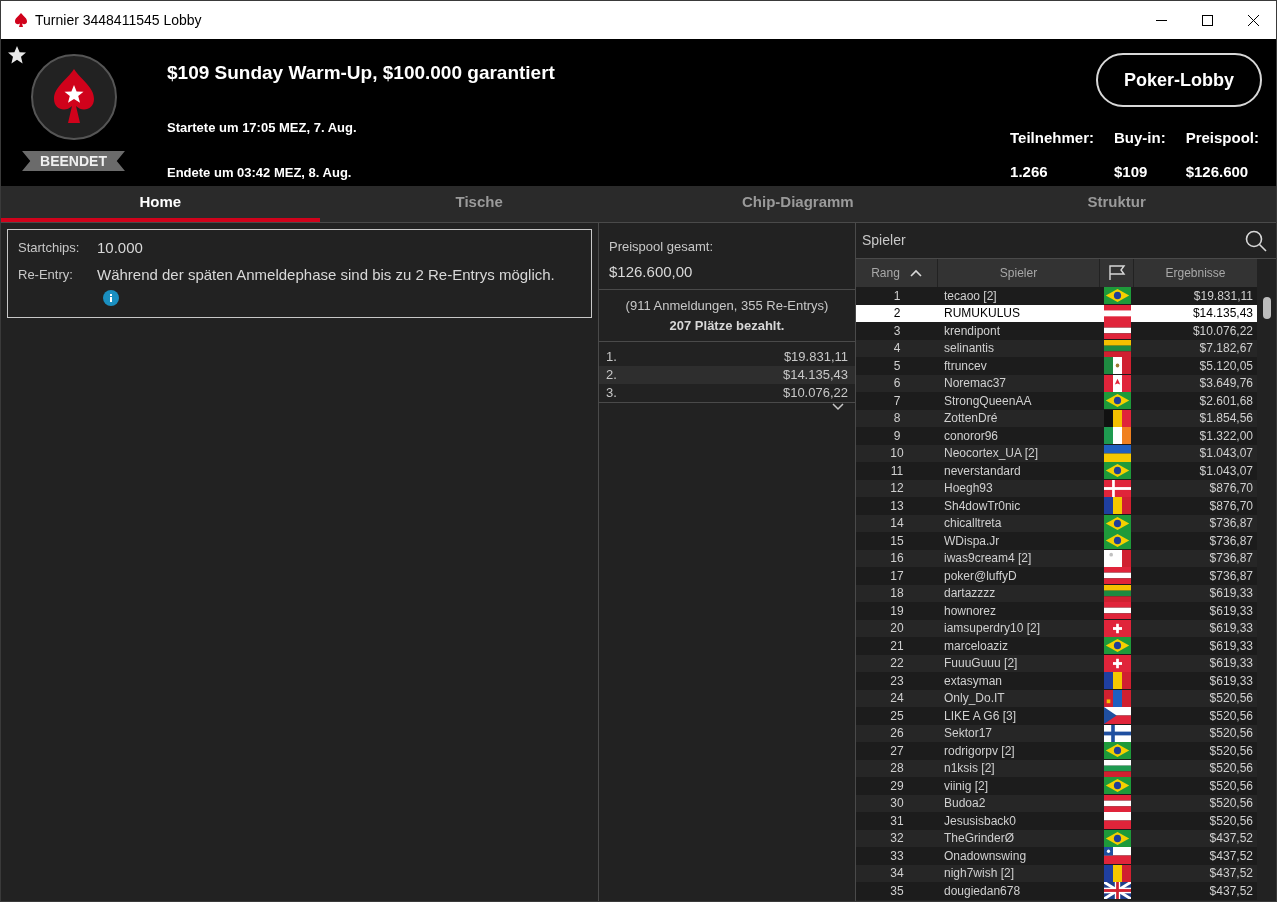  What do you see at coordinates (1253, 20) in the screenshot?
I see `close-icon` at bounding box center [1253, 20].